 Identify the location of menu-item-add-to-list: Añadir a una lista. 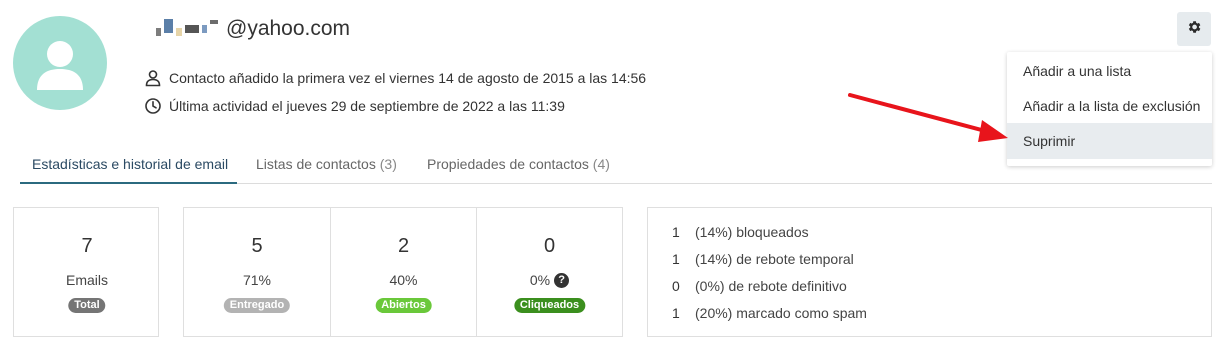
(1109, 71).